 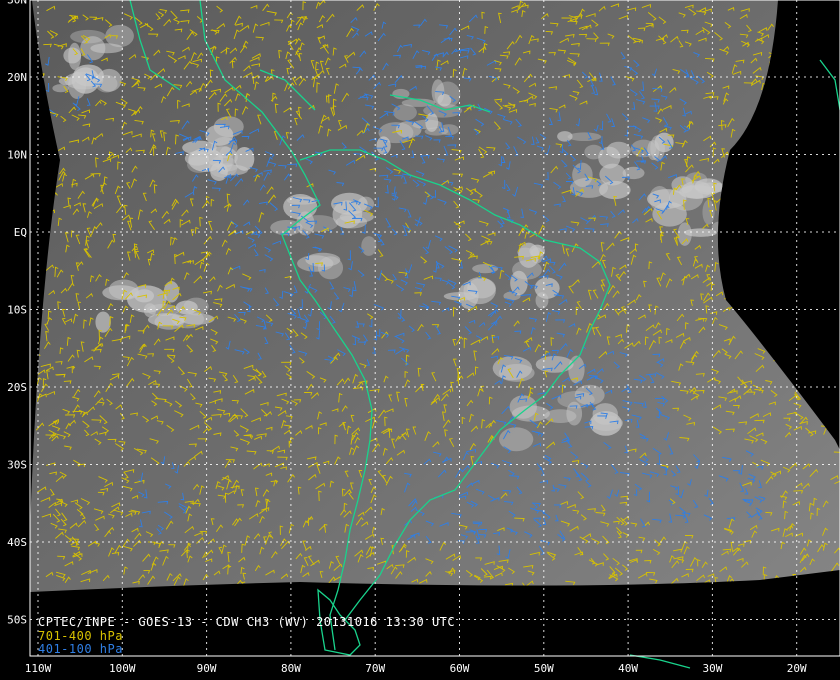 What do you see at coordinates (17, 542) in the screenshot?
I see `latitude-label: 40S` at bounding box center [17, 542].